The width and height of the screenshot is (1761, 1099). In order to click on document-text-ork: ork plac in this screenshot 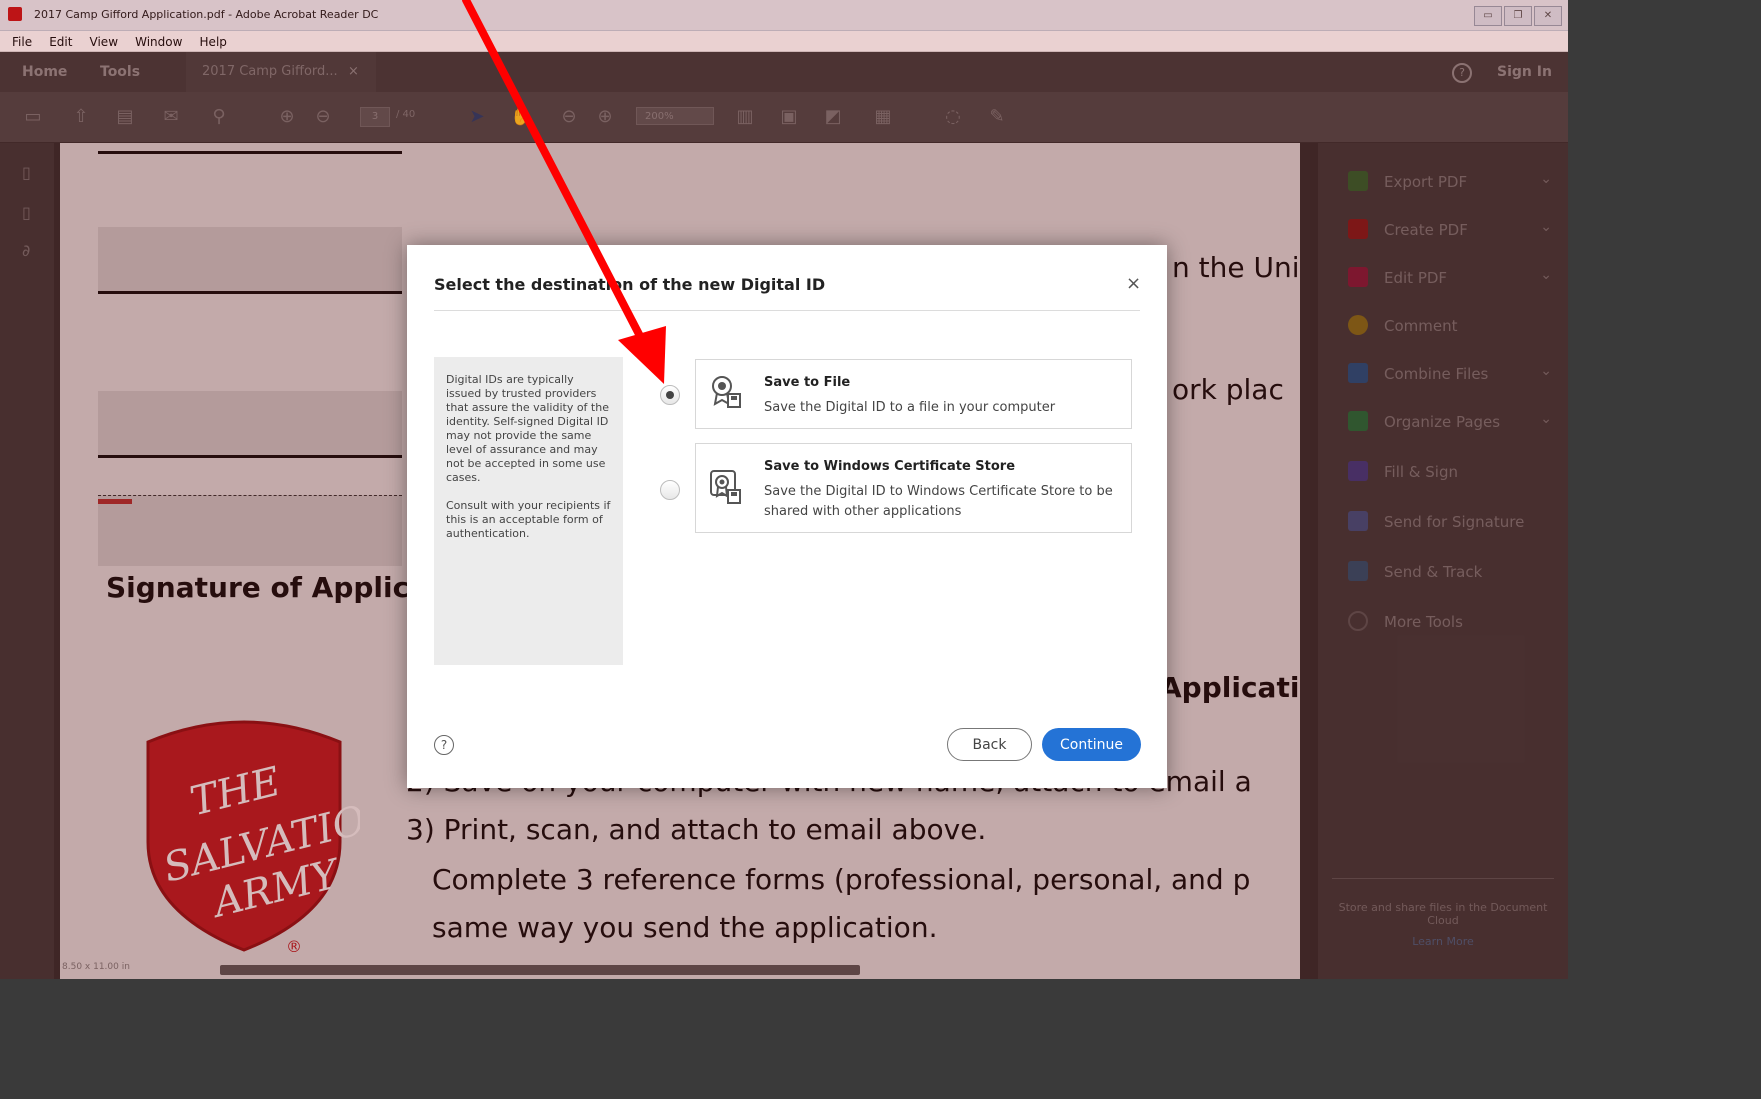, I will do `click(1228, 389)`.